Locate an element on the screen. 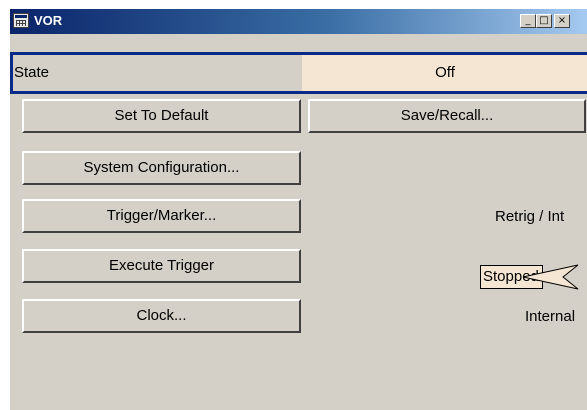  maximize-icon: □ is located at coordinates (544, 20).